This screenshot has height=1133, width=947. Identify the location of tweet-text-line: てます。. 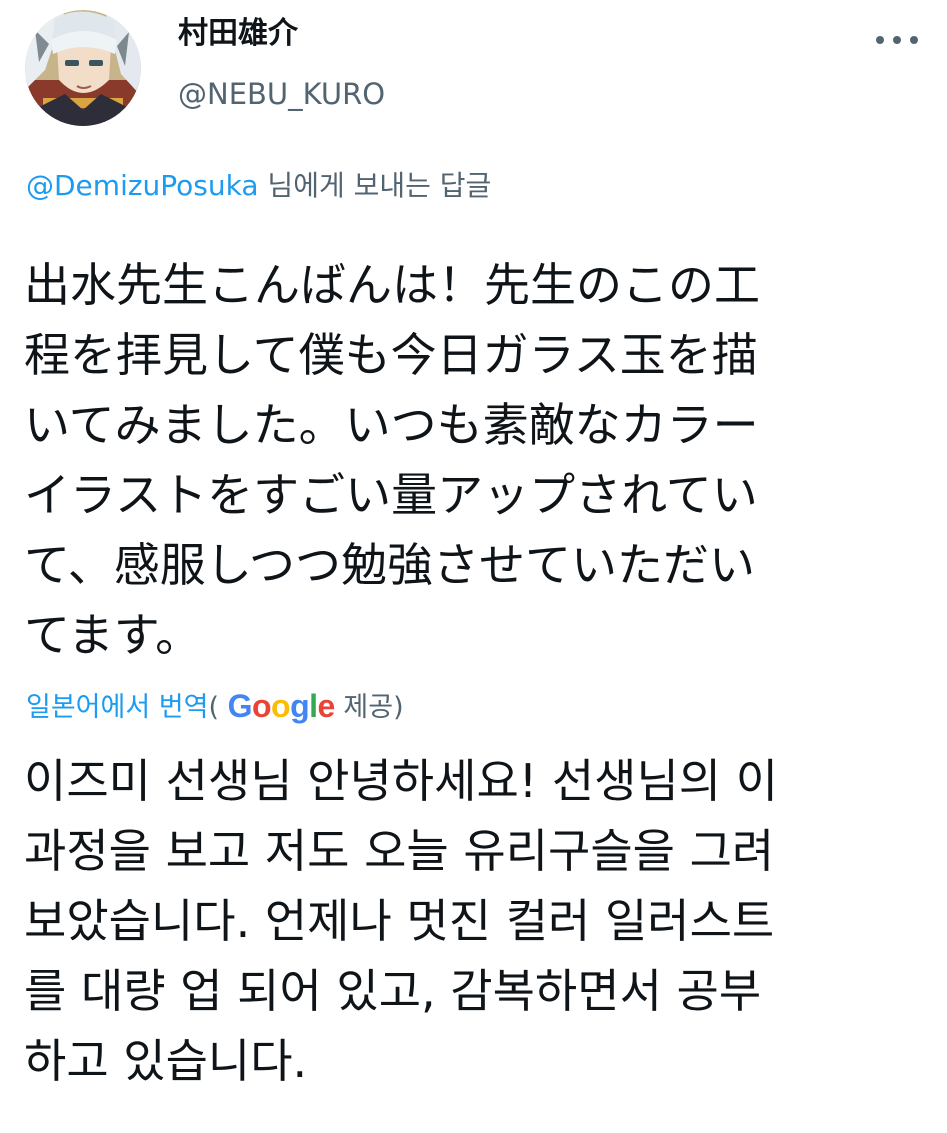
(113, 635).